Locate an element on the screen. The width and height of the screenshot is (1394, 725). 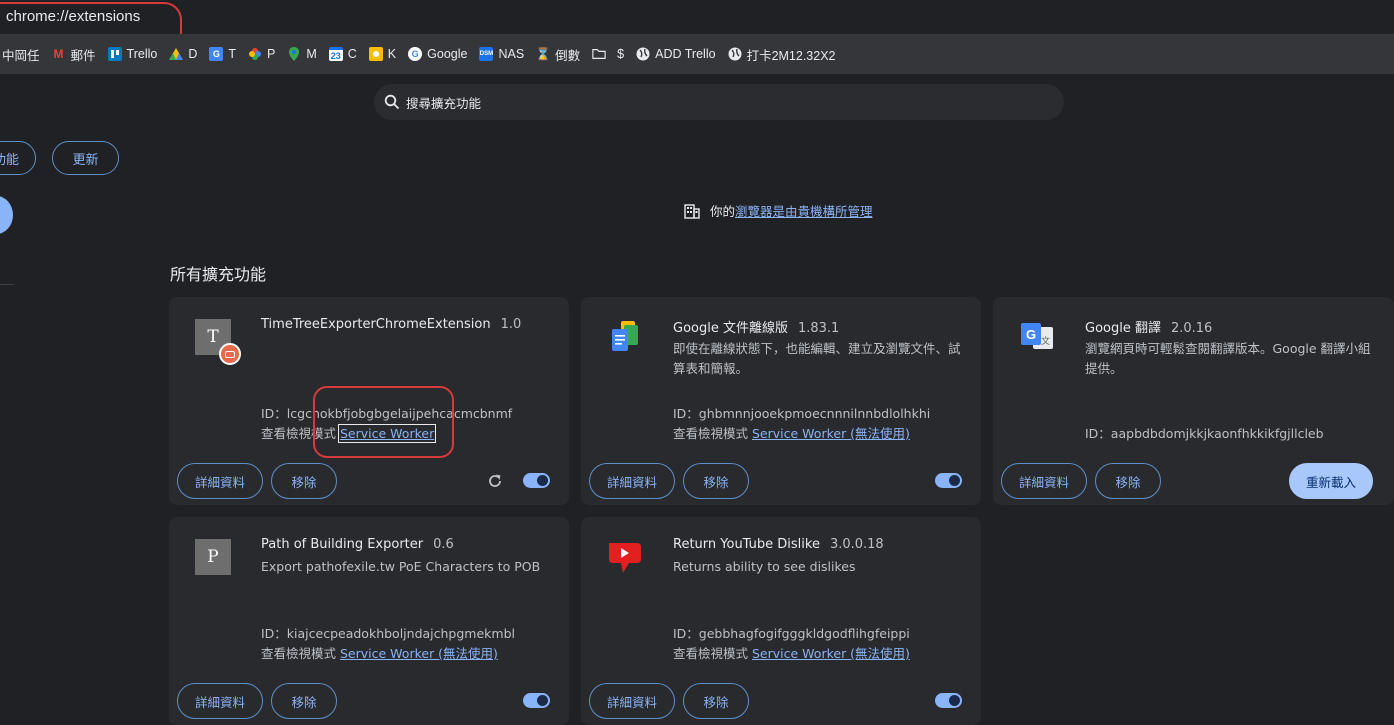
translate-icon: G is located at coordinates (216, 54).